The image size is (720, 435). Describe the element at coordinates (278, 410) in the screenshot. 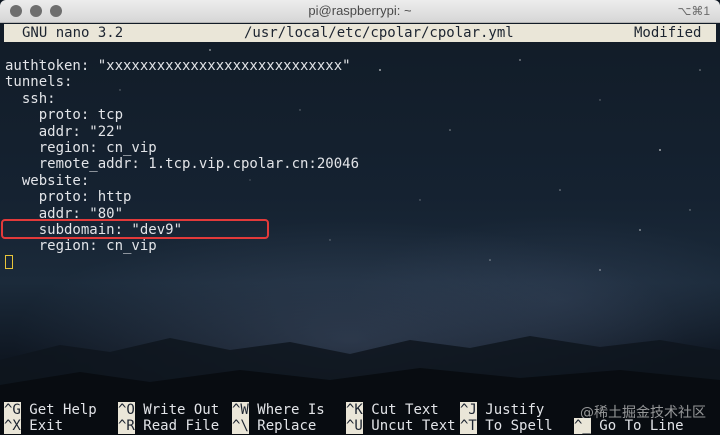

I see `shortcut-where-is: ^W Where Is` at that location.